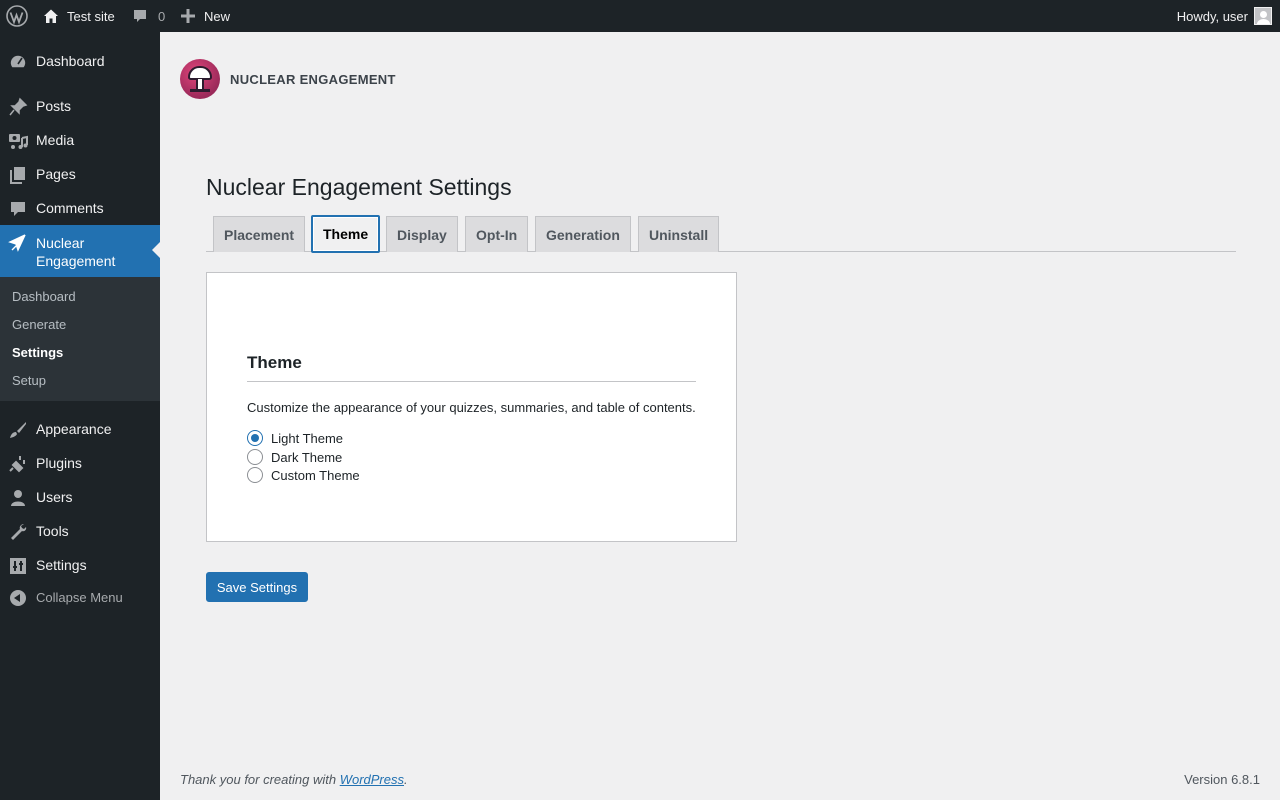 Image resolution: width=1280 pixels, height=800 pixels. What do you see at coordinates (471, 381) in the screenshot?
I see `divider` at bounding box center [471, 381].